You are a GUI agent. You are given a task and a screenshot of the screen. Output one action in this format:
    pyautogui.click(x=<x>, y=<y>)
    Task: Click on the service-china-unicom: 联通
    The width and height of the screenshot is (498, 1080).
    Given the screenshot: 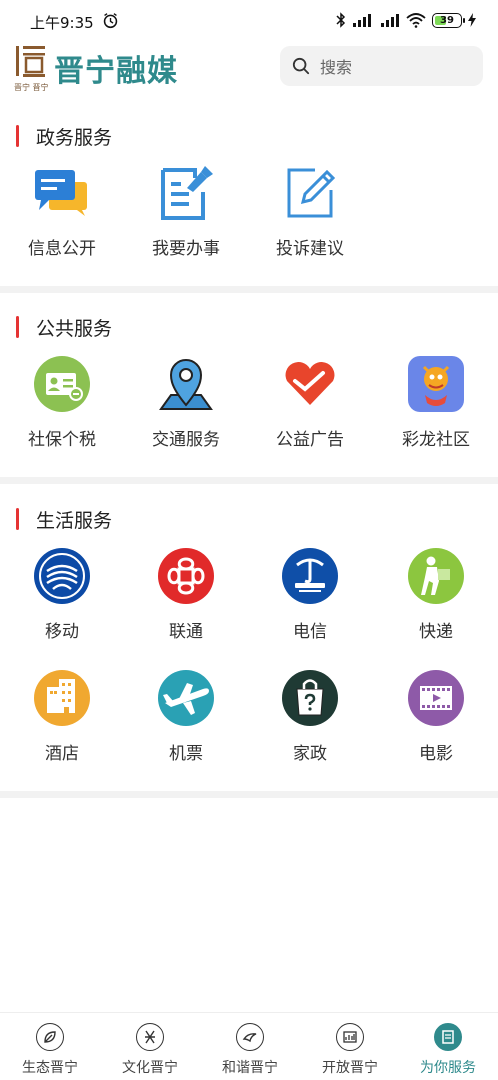 What is the action you would take?
    pyautogui.click(x=186, y=597)
    